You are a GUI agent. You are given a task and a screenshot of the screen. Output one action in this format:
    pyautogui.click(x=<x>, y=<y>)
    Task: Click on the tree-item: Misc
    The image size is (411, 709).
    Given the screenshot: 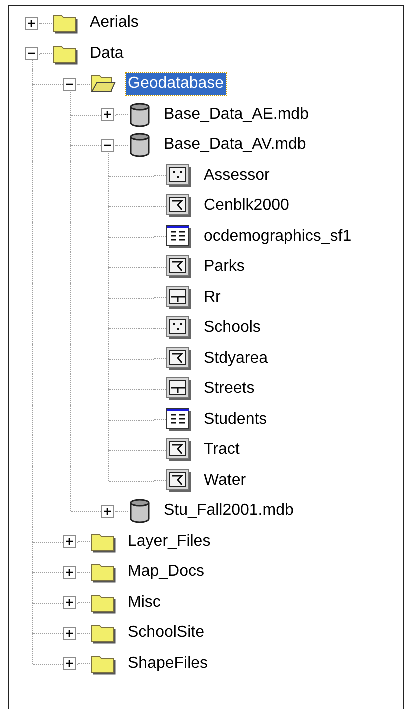 What is the action you would take?
    pyautogui.click(x=144, y=603)
    